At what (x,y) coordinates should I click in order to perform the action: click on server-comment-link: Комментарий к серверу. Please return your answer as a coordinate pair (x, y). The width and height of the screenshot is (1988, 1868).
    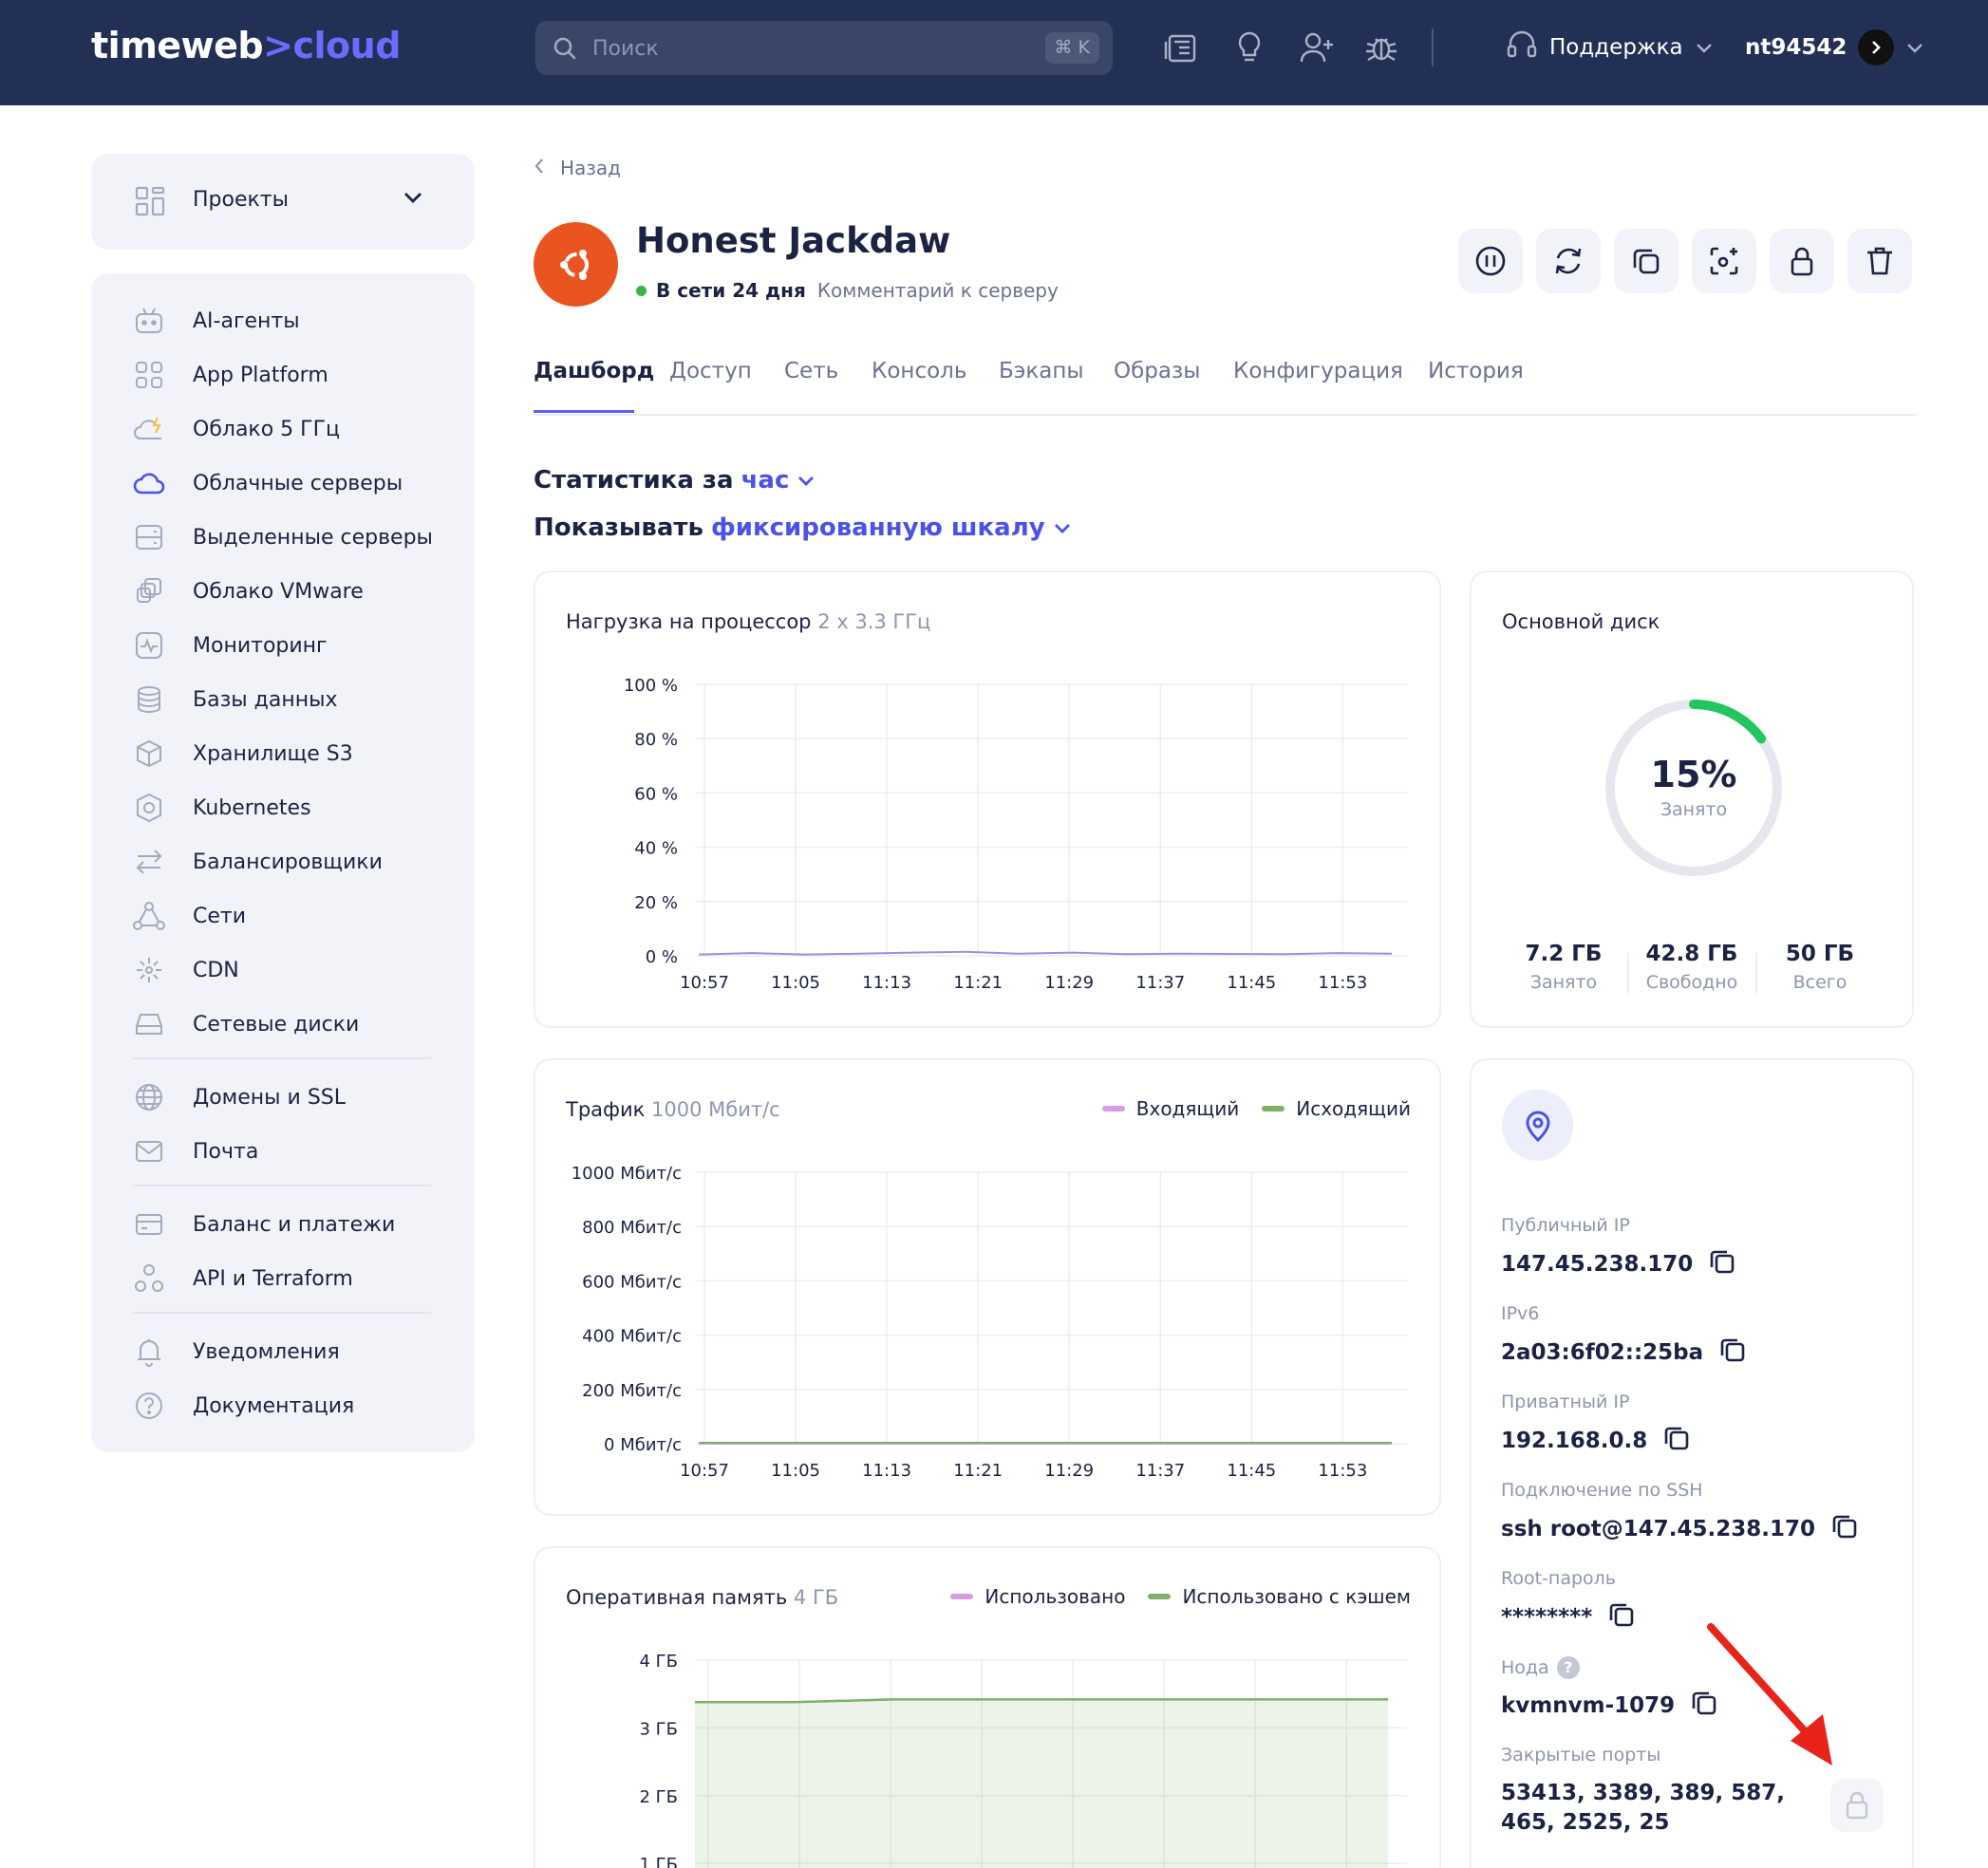
    Looking at the image, I should click on (938, 290).